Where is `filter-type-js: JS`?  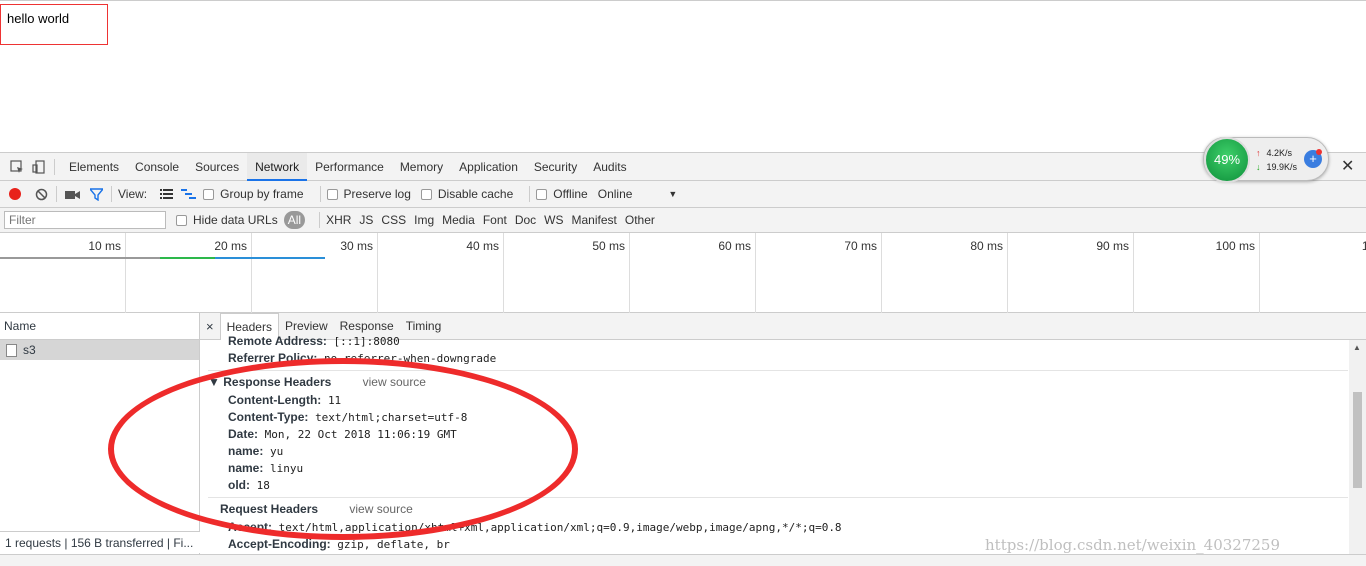 filter-type-js: JS is located at coordinates (366, 220).